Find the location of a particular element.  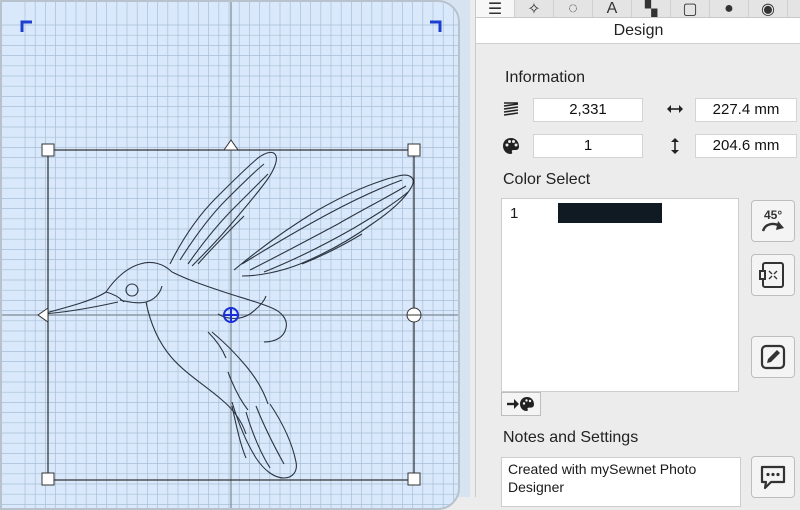

information-title: Information is located at coordinates (545, 77).